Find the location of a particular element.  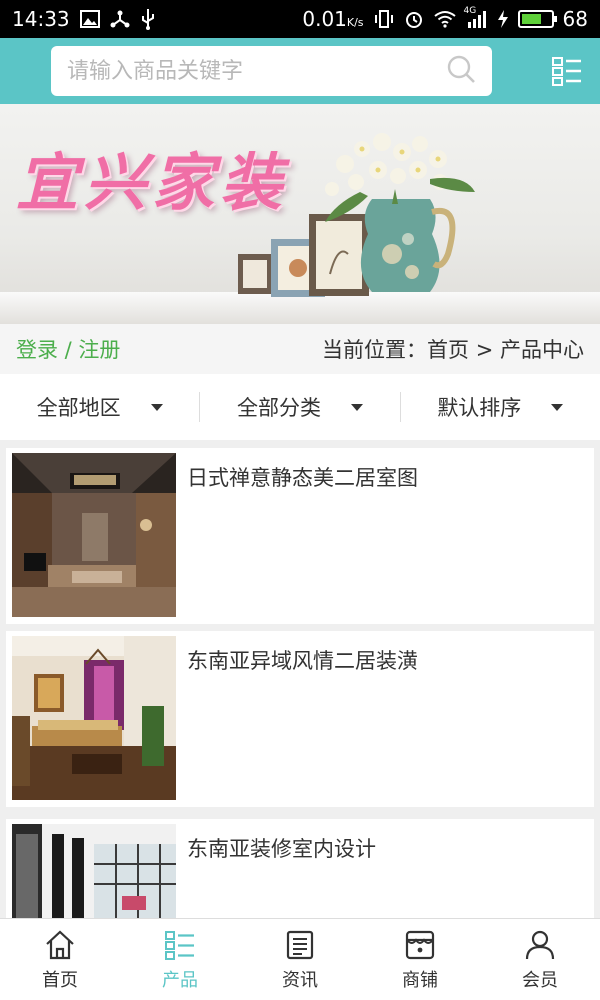

home-icon is located at coordinates (60, 945).